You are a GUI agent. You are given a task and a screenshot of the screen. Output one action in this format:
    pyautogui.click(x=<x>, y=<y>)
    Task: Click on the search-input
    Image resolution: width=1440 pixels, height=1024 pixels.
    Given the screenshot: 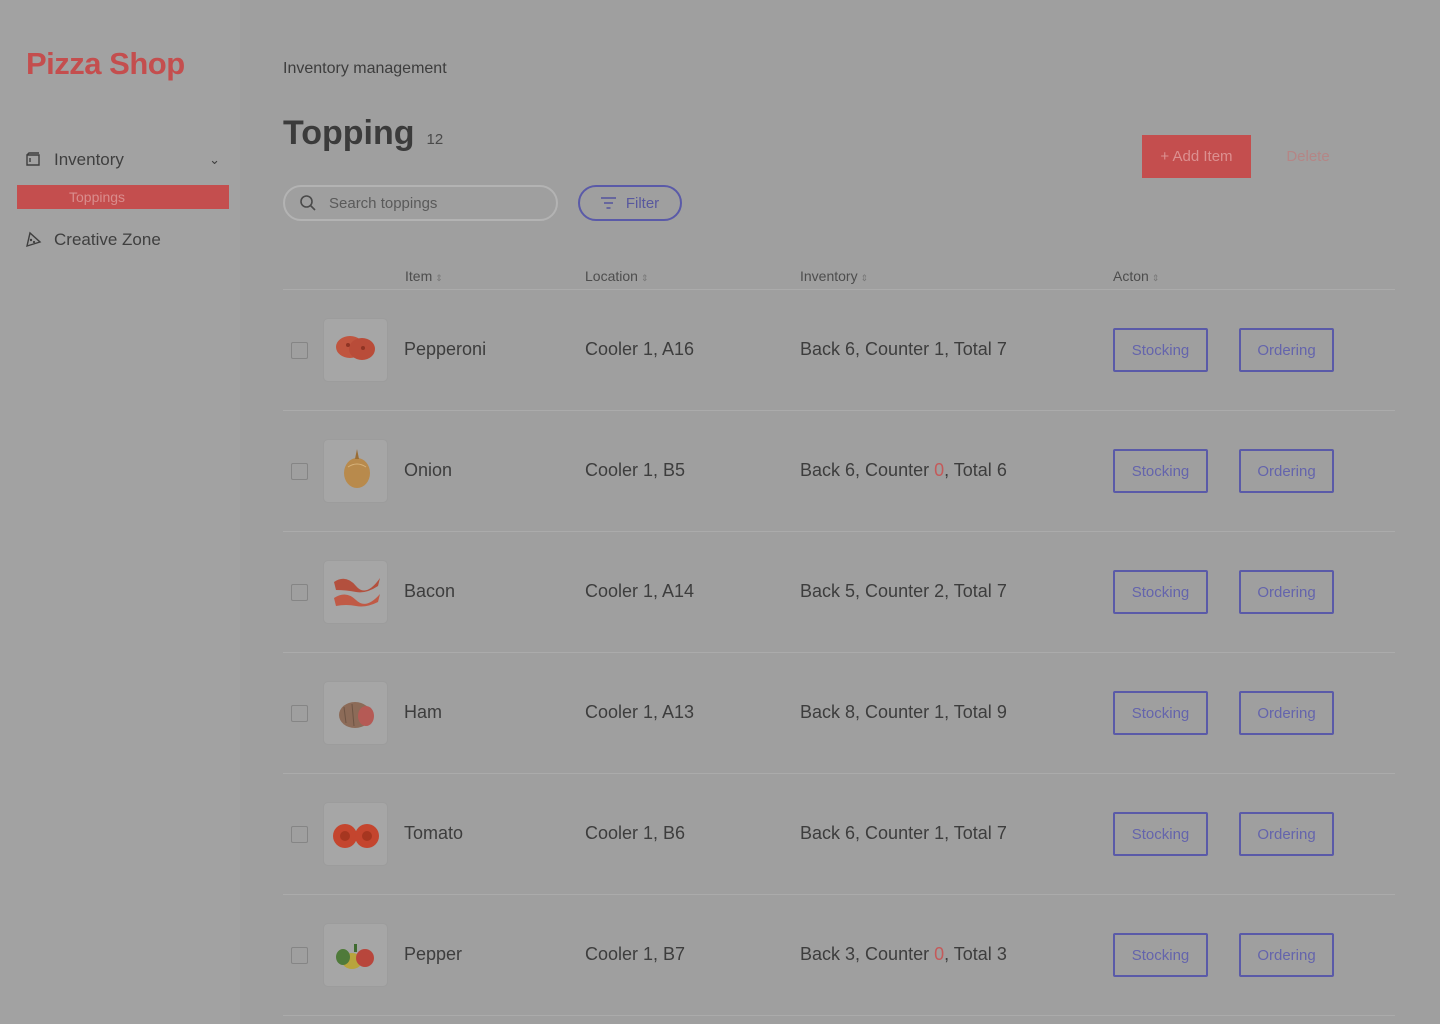 What is the action you would take?
    pyautogui.click(x=434, y=203)
    